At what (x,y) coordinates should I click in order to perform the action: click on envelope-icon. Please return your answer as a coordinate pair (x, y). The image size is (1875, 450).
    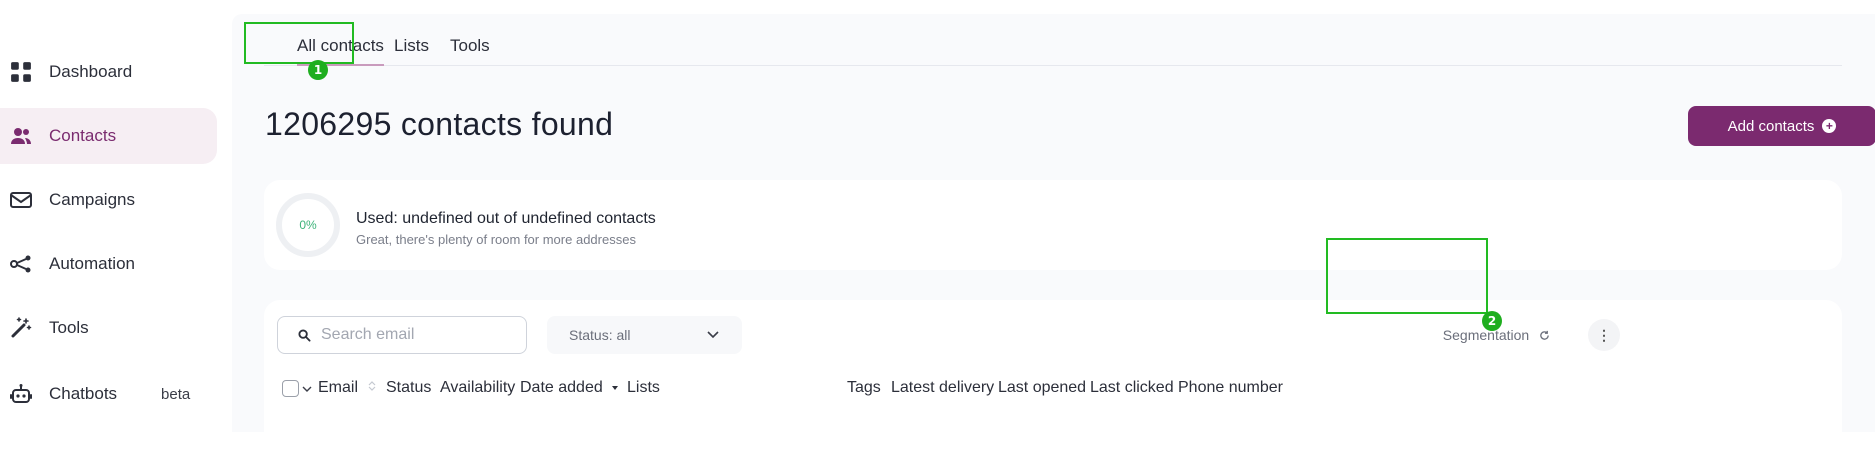
    Looking at the image, I should click on (21, 200).